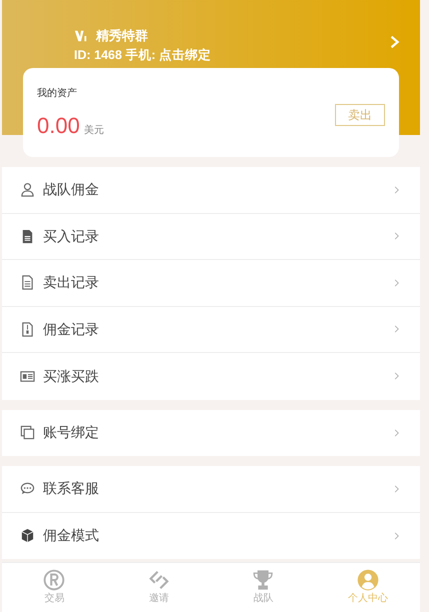 Image resolution: width=429 pixels, height=612 pixels. Describe the element at coordinates (81, 35) in the screenshot. I see `logo-icon` at that location.